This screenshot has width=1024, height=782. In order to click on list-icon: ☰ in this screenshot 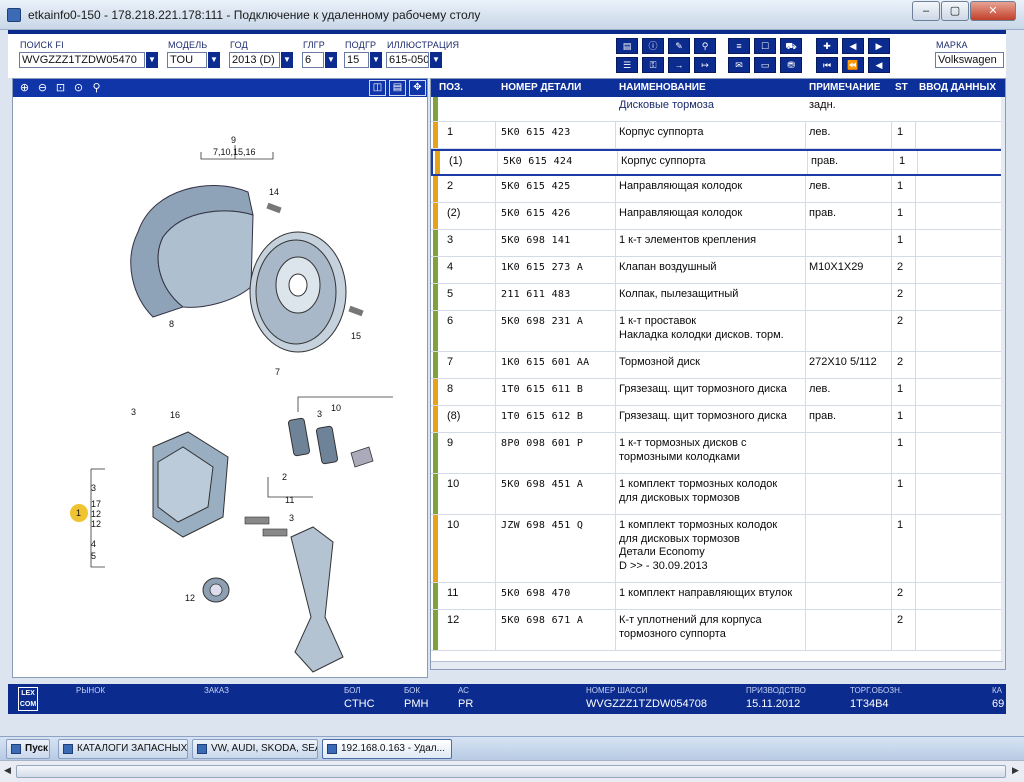, I will do `click(627, 65)`.